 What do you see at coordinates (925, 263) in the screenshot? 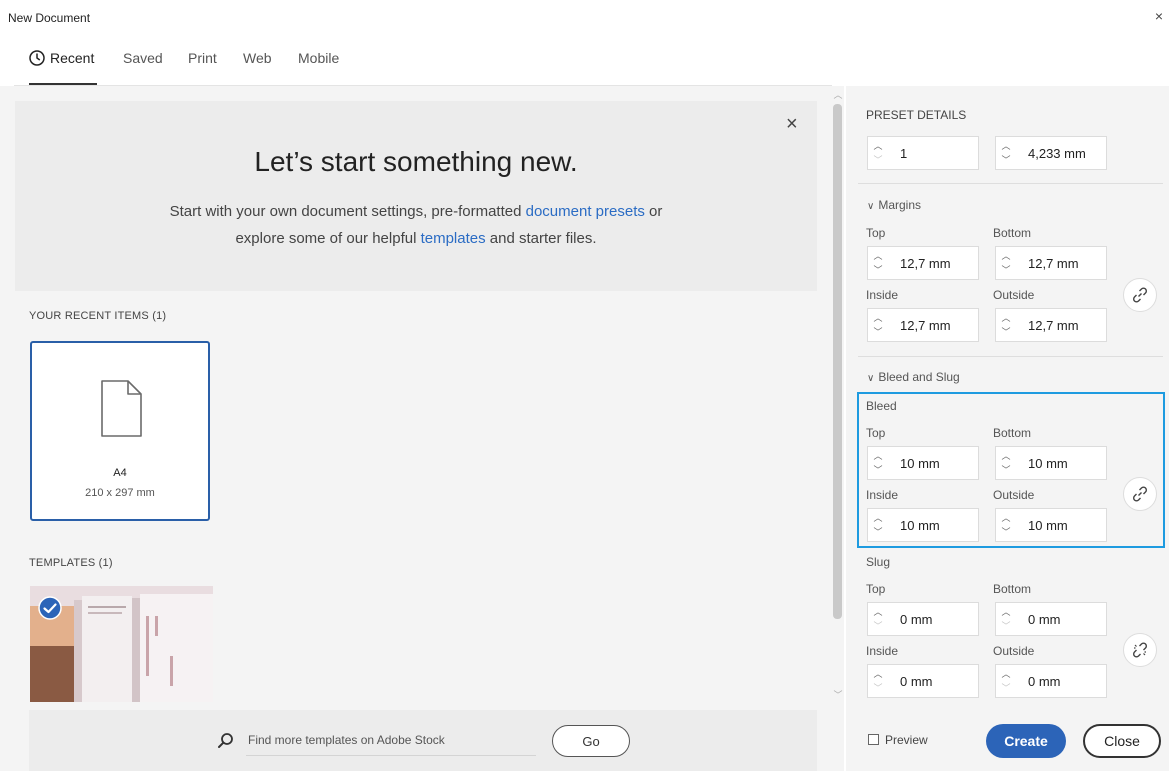
I see `margin-top-value: 12,7 mm` at bounding box center [925, 263].